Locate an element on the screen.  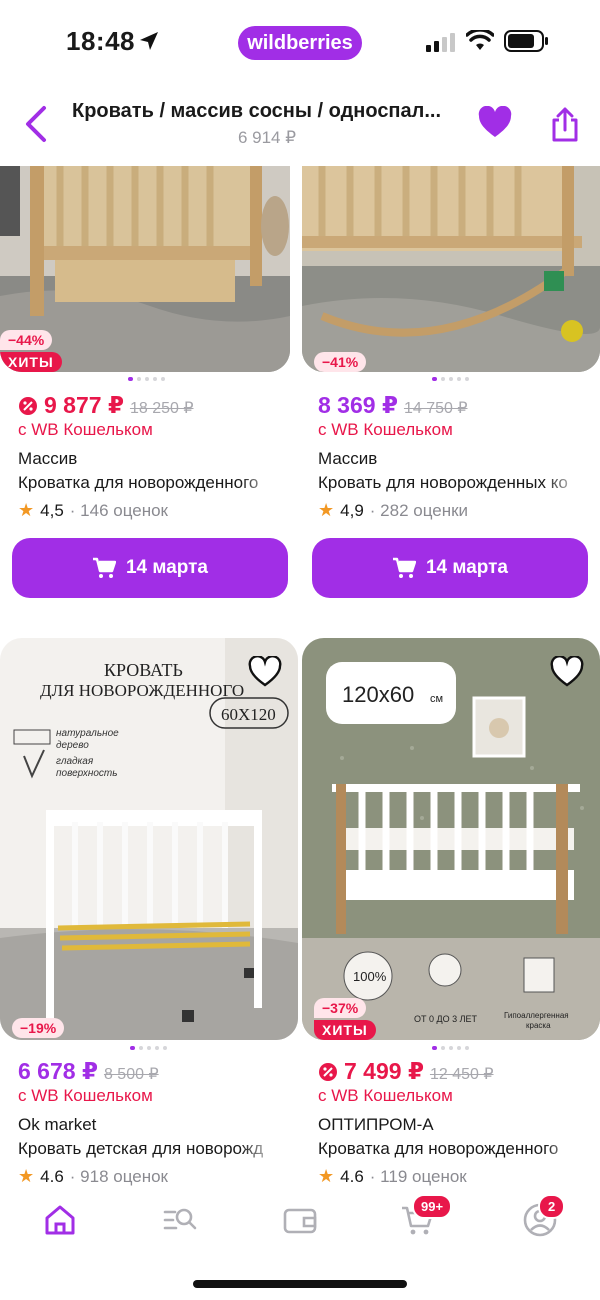
product-image: −41% is located at coordinates (451, 269).